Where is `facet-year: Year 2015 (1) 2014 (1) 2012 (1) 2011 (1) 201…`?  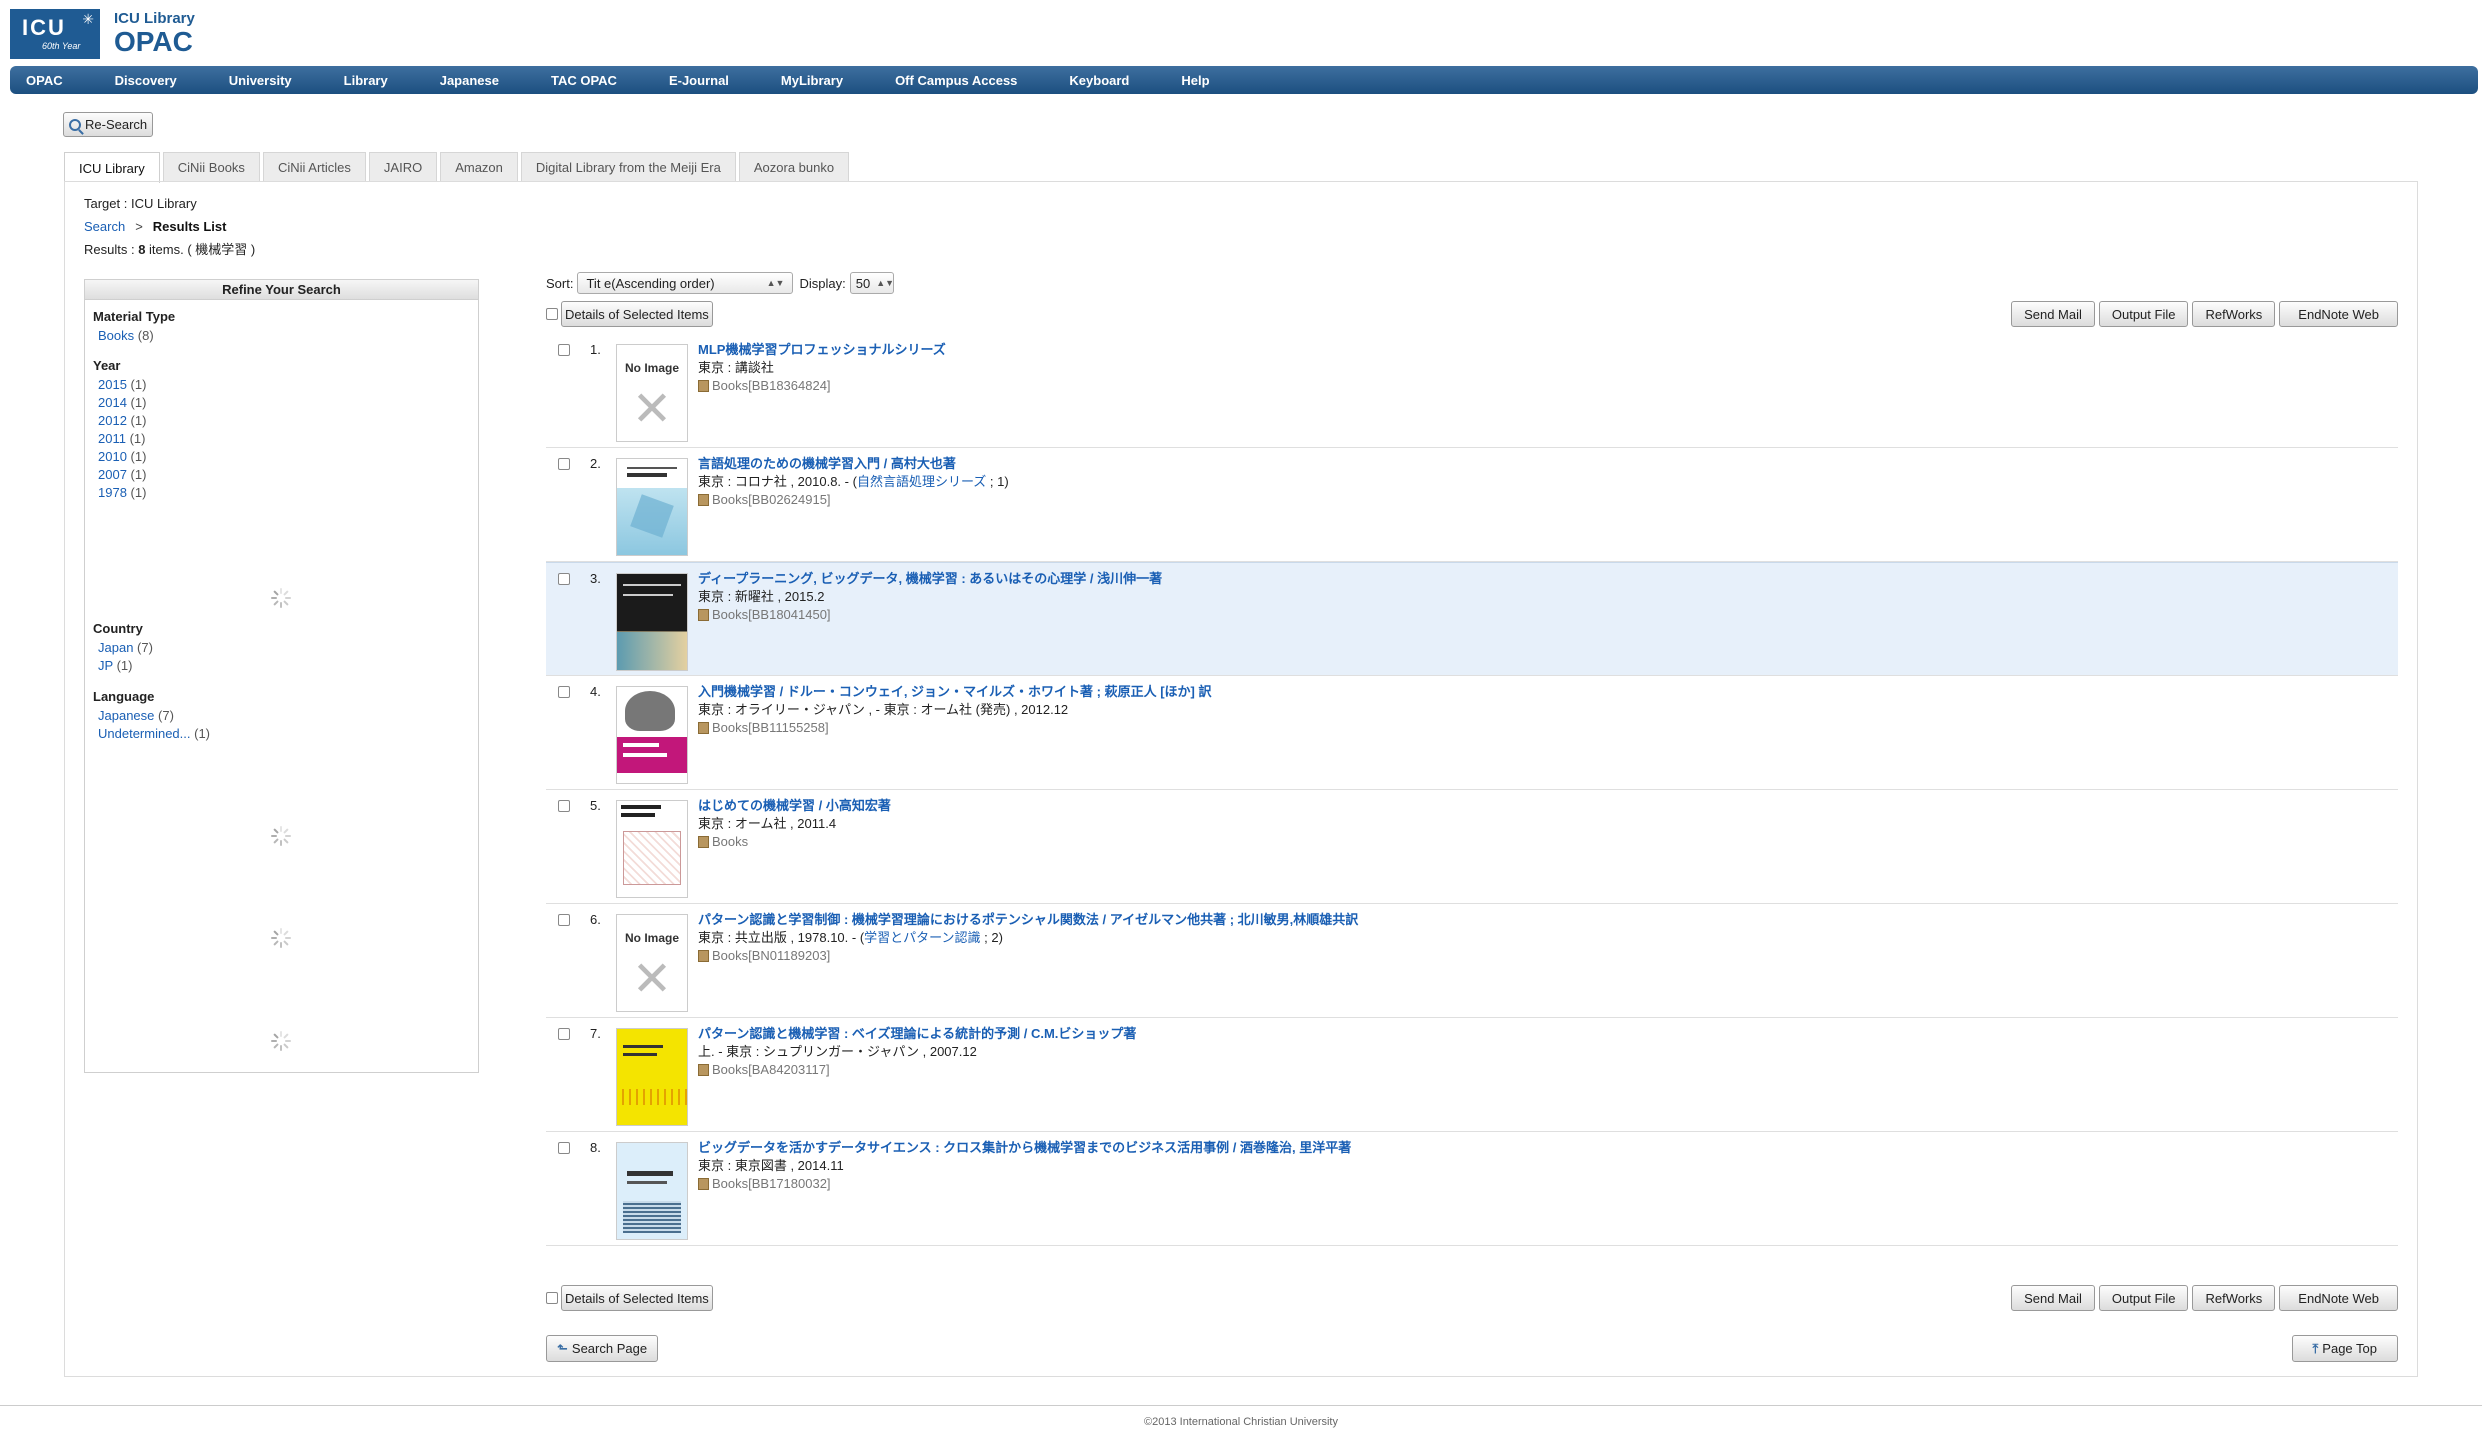
facet-year: Year 2015 (1) 2014 (1) 2012 (1) 2011 (1) 201… is located at coordinates (119, 430).